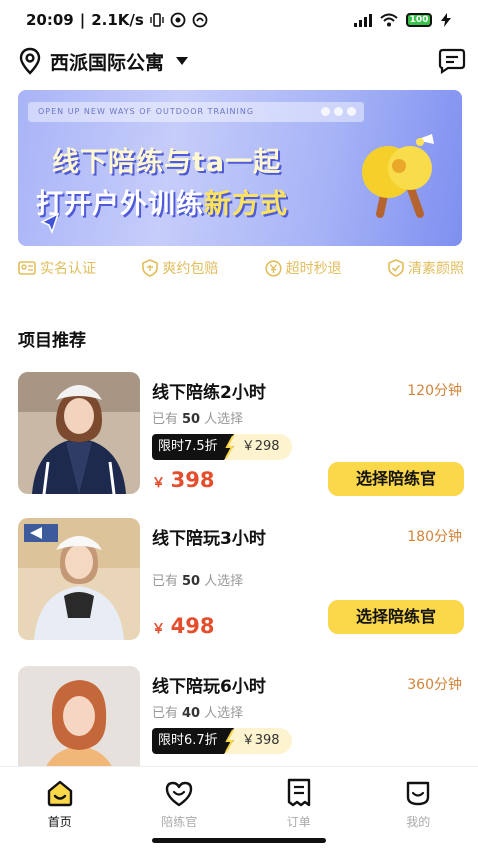 This screenshot has width=478, height=850. Describe the element at coordinates (30, 61) in the screenshot. I see `location-pin-icon` at that location.